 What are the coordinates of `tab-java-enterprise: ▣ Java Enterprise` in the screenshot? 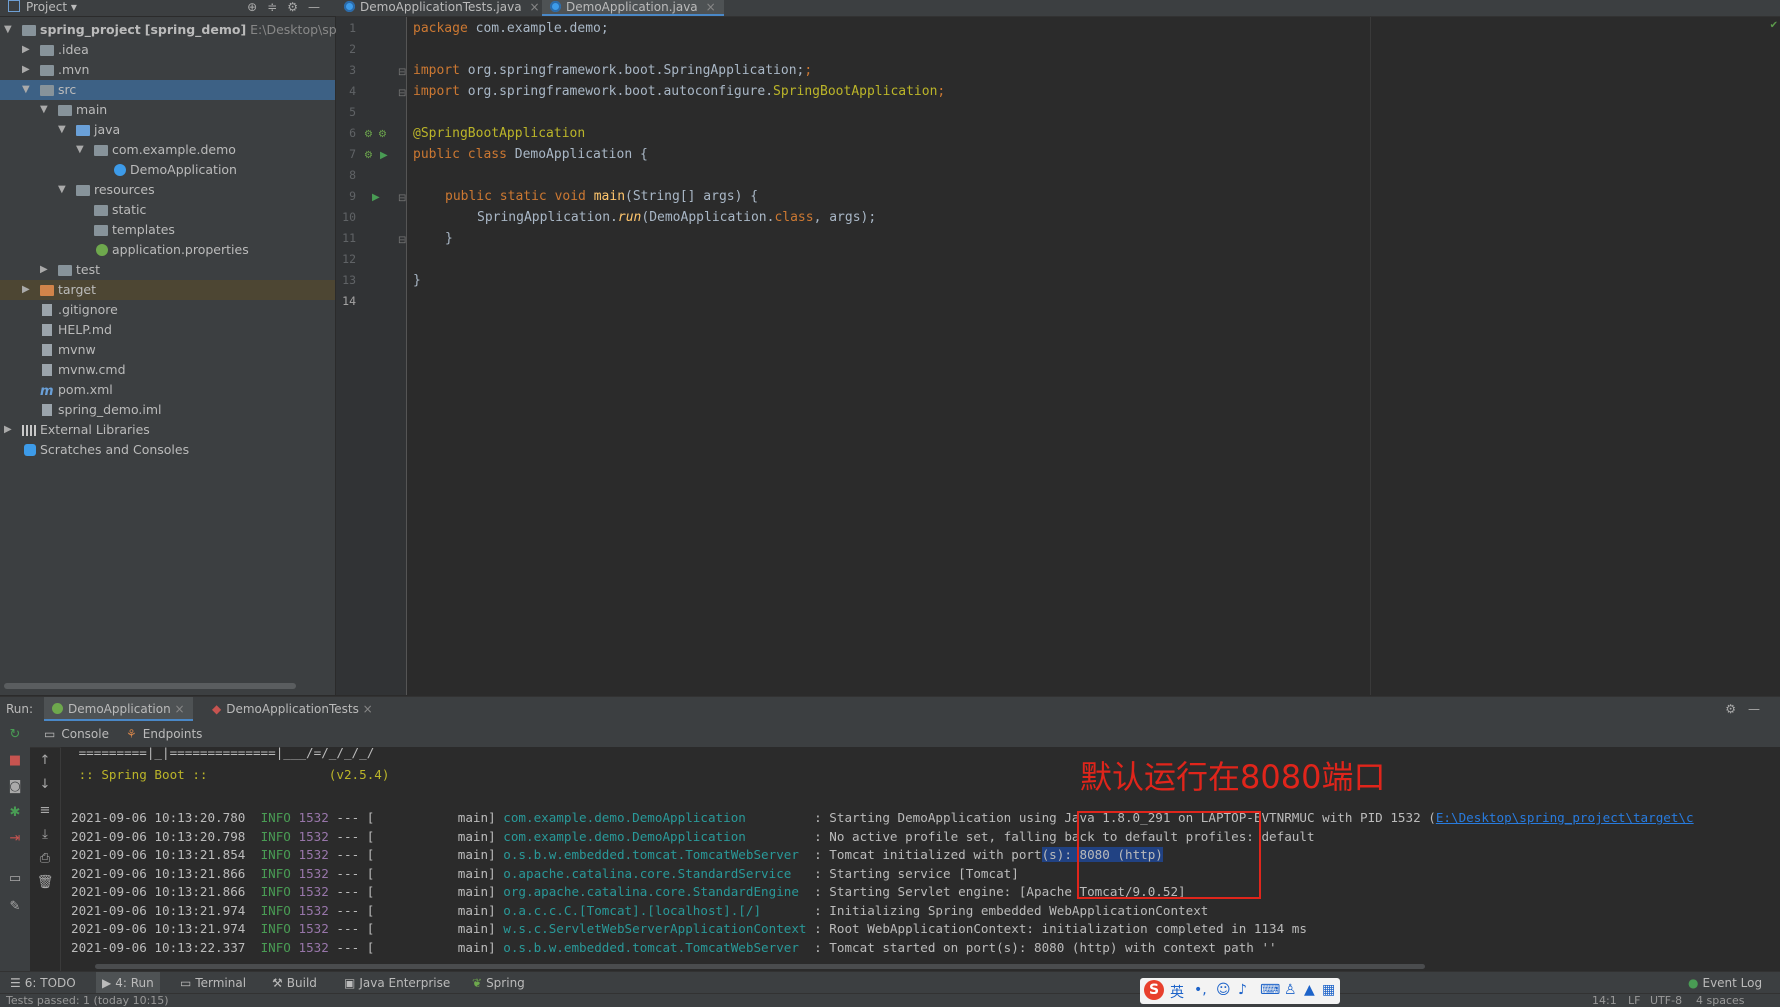 It's located at (397, 983).